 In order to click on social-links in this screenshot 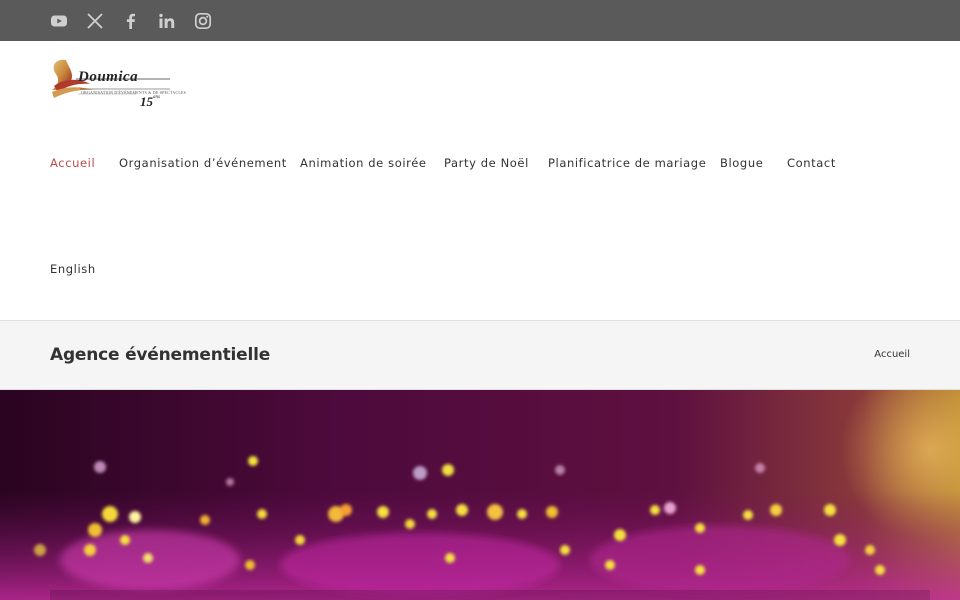, I will do `click(140, 21)`.